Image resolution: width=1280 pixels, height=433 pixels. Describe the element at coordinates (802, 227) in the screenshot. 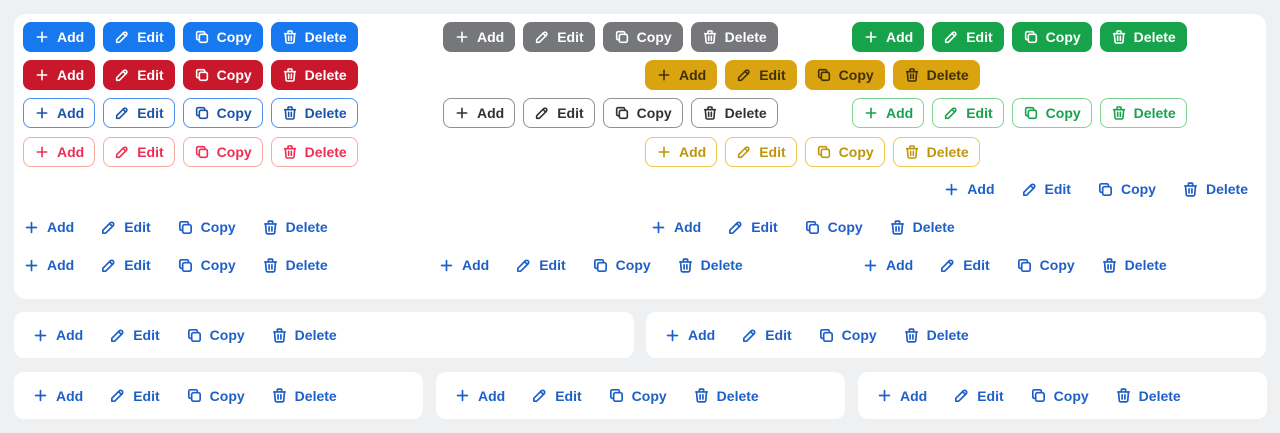

I see `text-blue-button-group: Add Edit Copy Delete` at that location.